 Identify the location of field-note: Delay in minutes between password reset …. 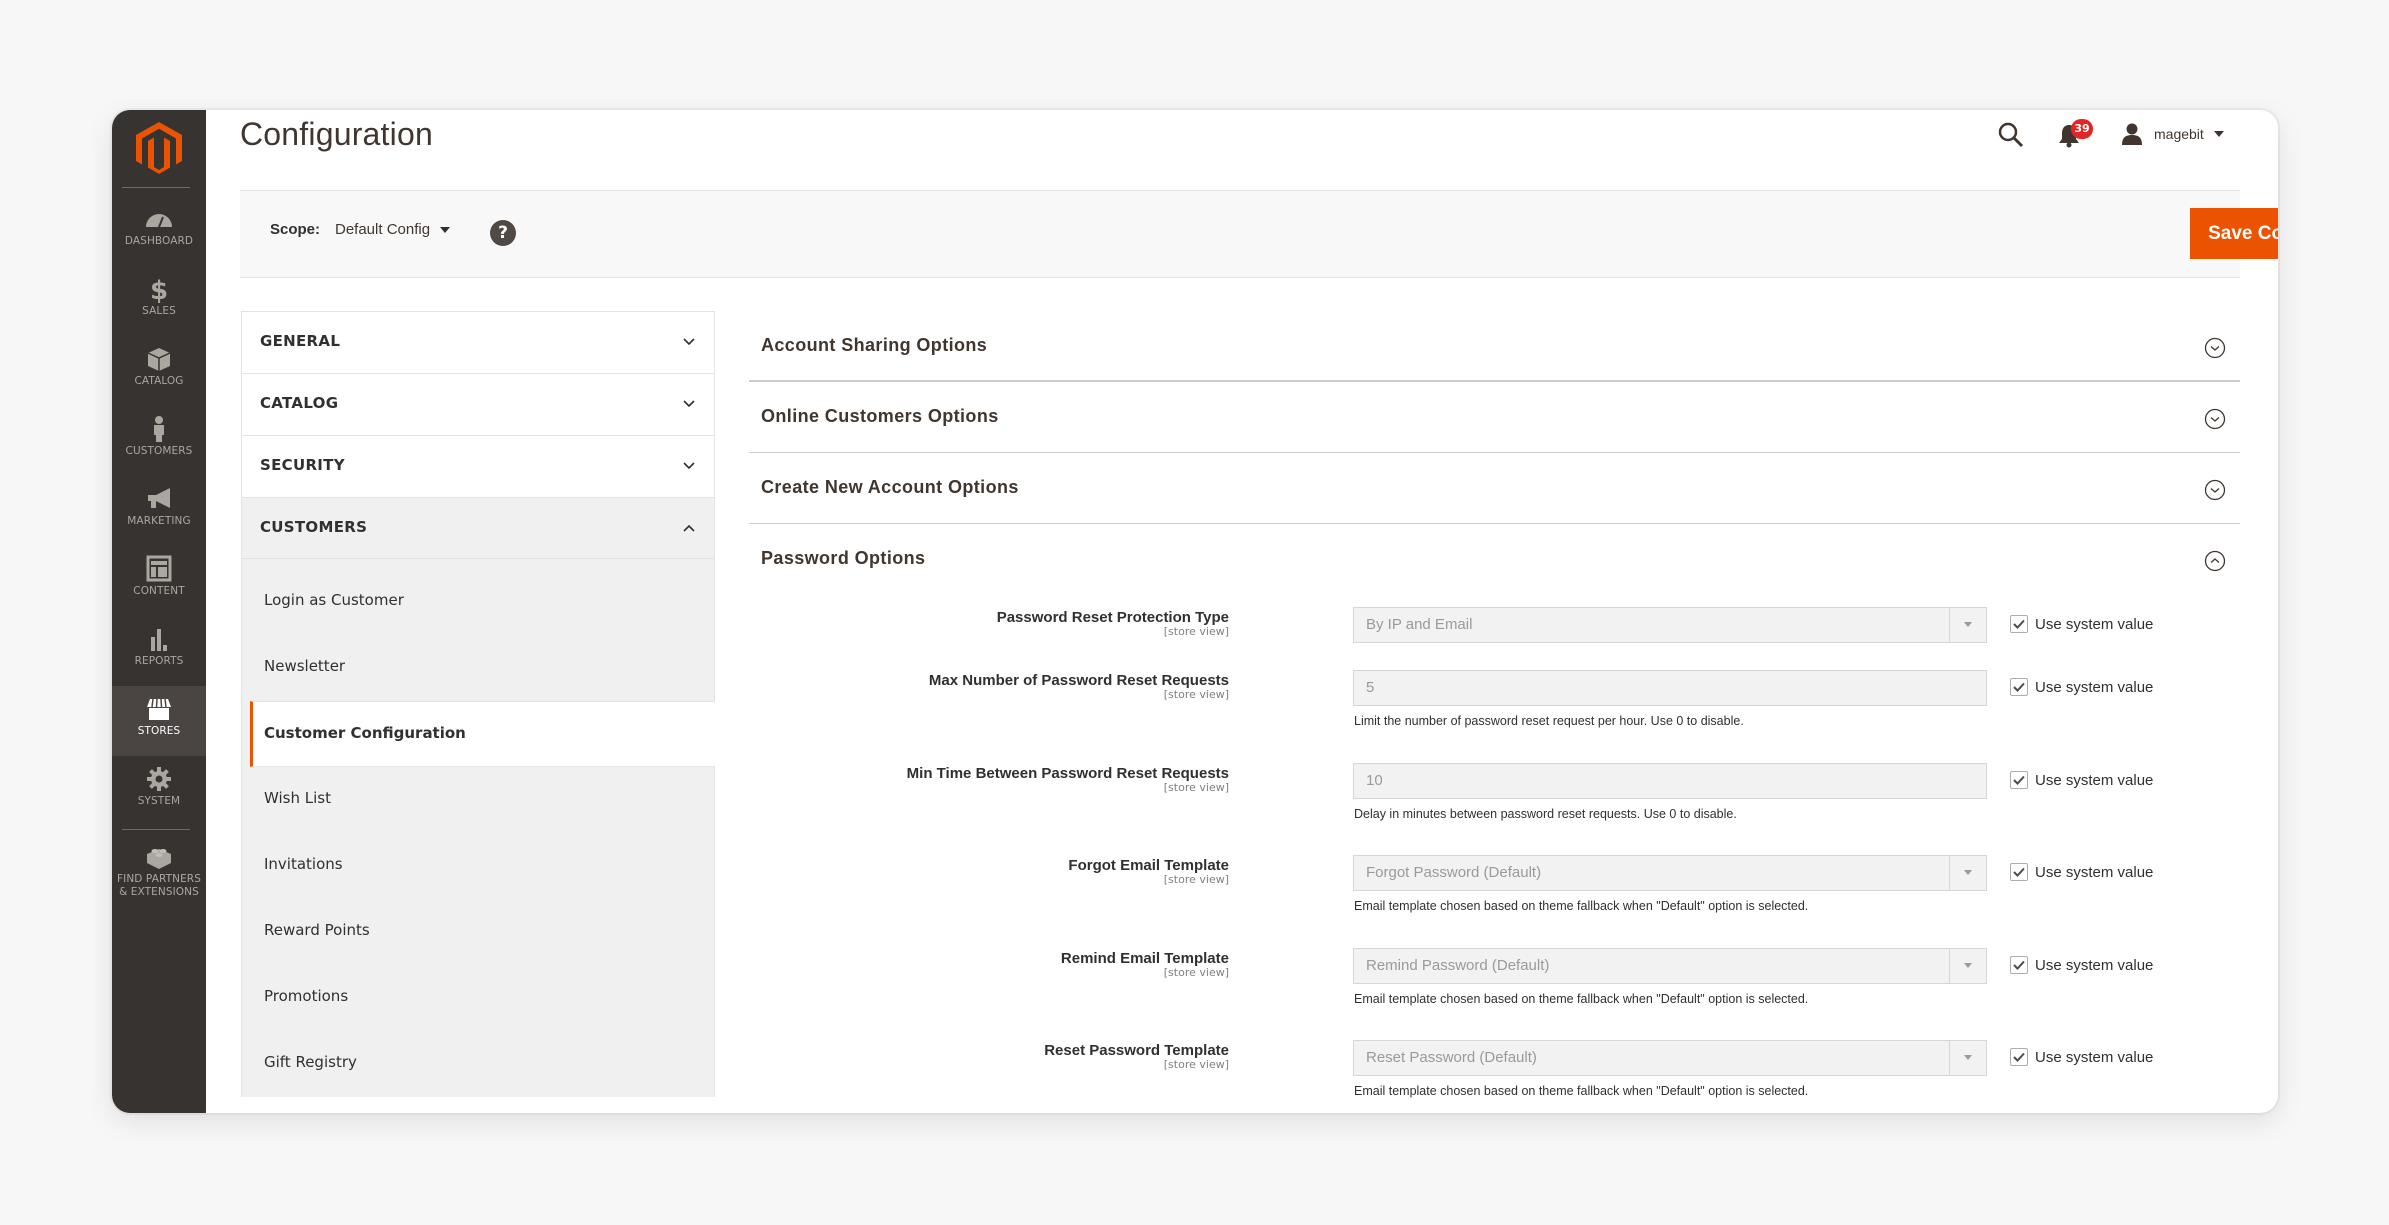
(1545, 814).